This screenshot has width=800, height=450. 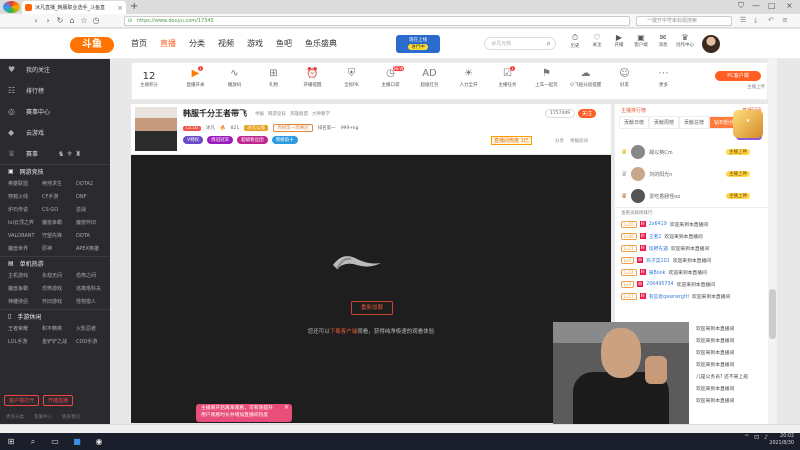 I want to click on game-link: 王者荣耀, so click(x=25, y=329).